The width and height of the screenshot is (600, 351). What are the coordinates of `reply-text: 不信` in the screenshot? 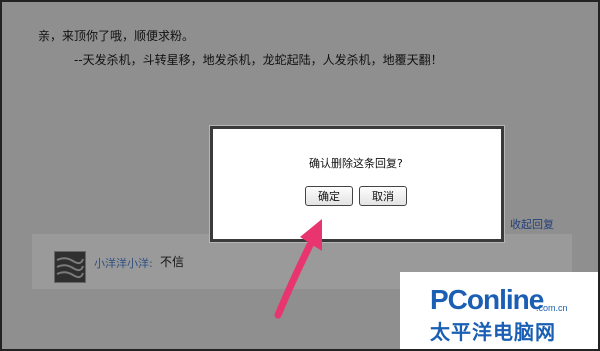 It's located at (172, 262).